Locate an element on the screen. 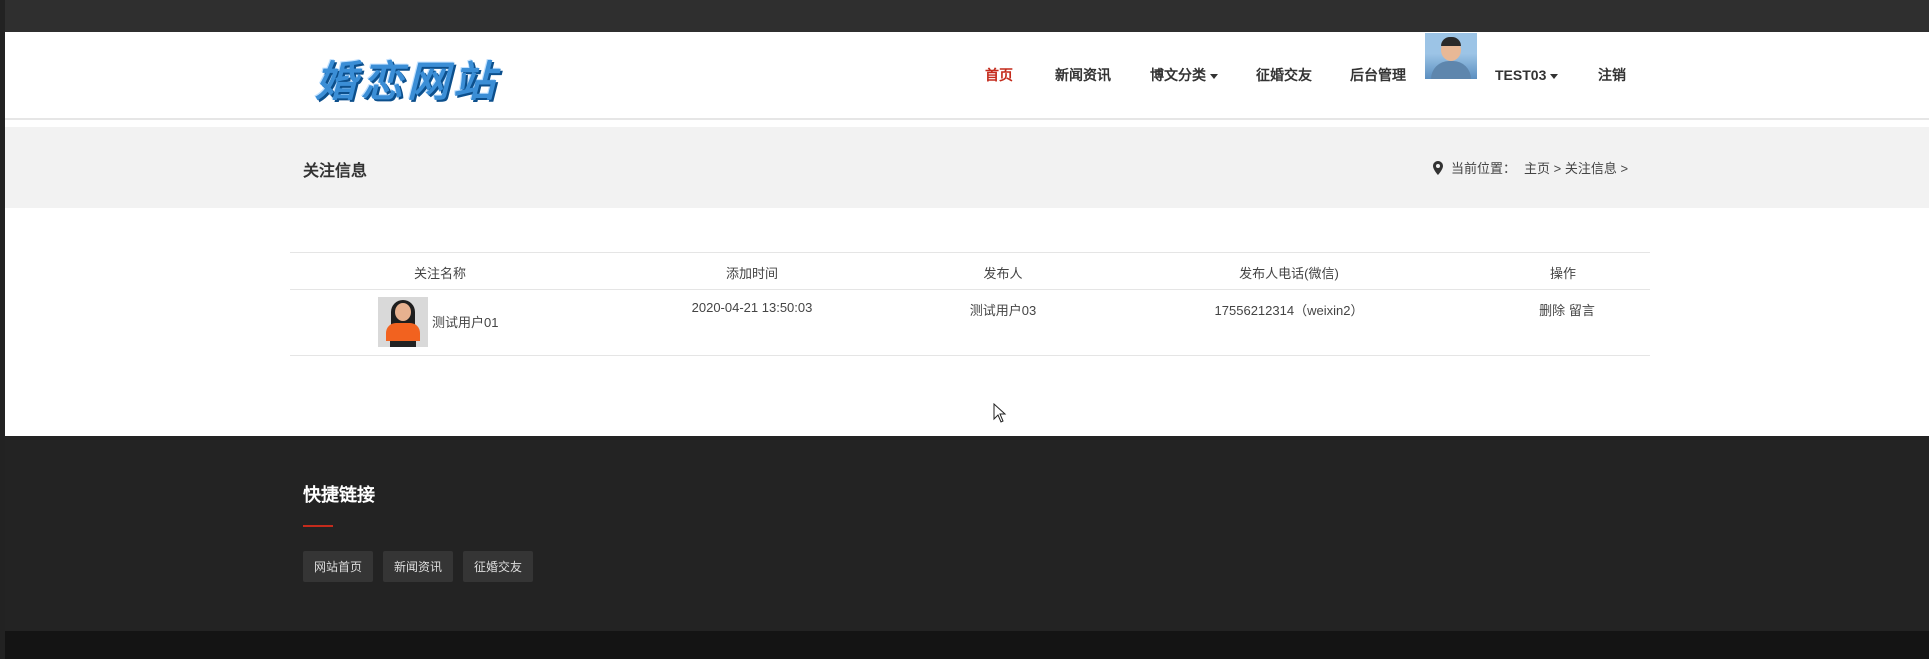  location-pin-icon is located at coordinates (1438, 167).